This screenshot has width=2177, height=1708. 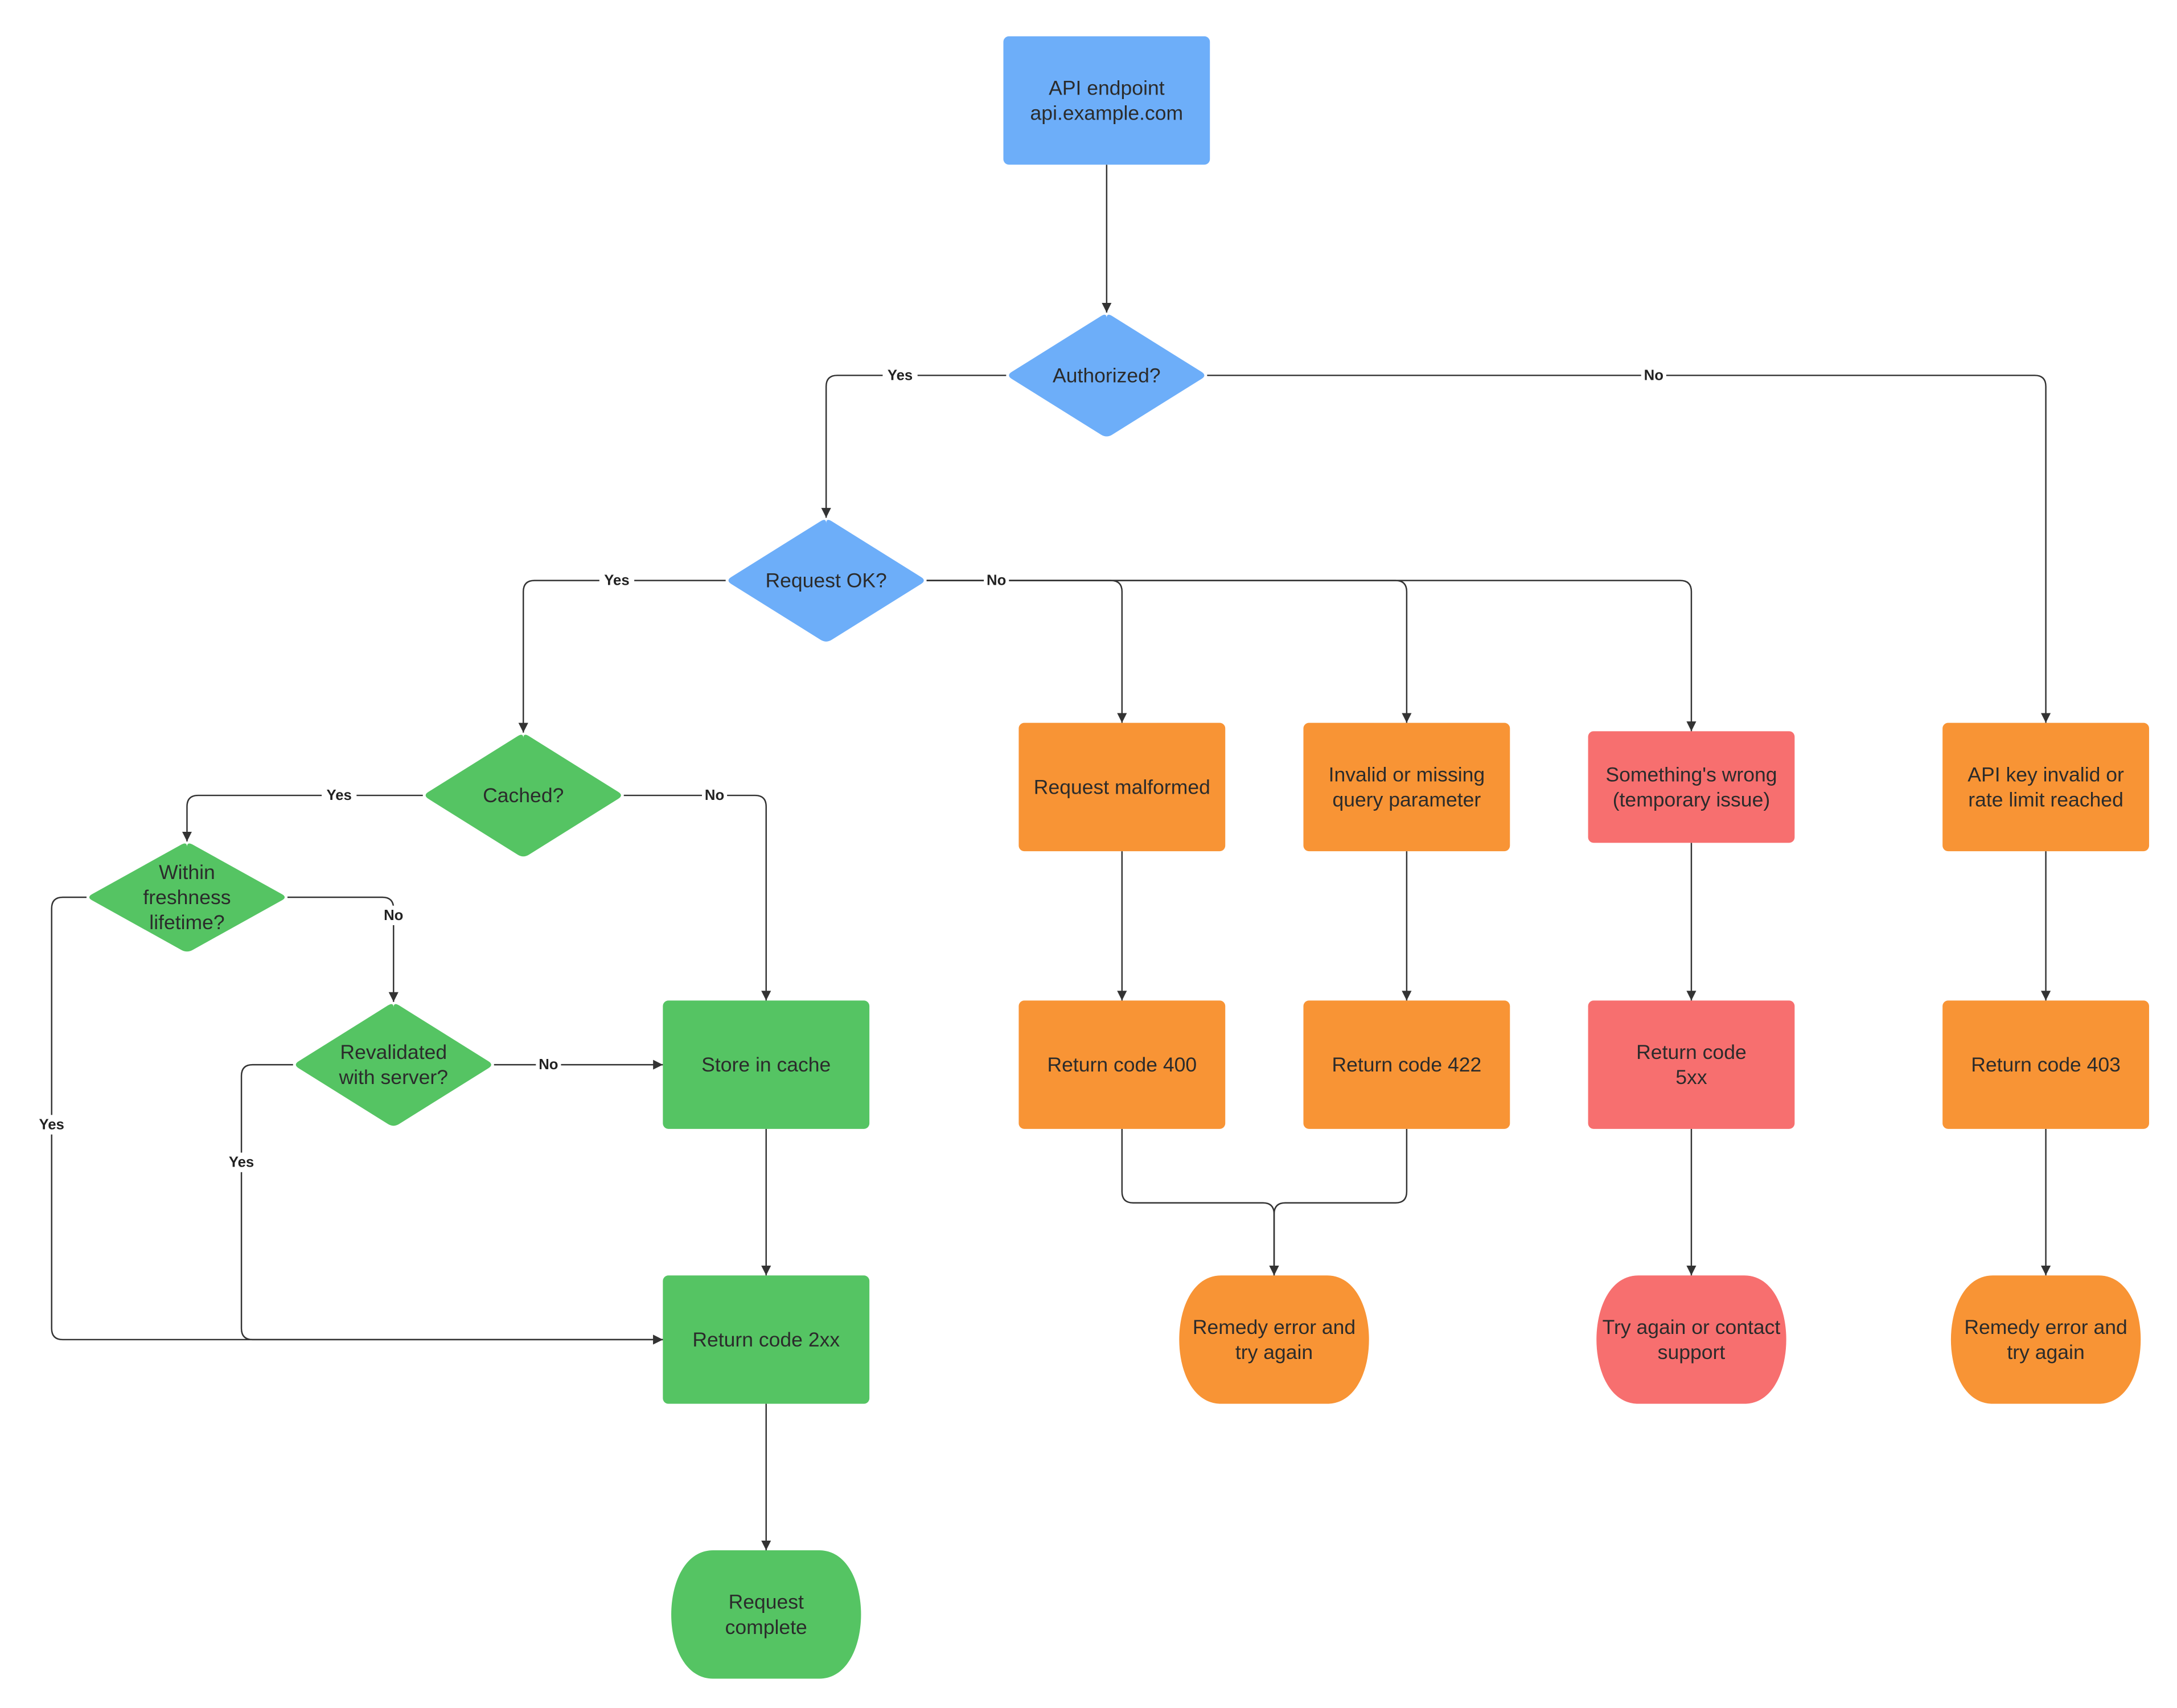 What do you see at coordinates (187, 873) in the screenshot?
I see `node-label: Within` at bounding box center [187, 873].